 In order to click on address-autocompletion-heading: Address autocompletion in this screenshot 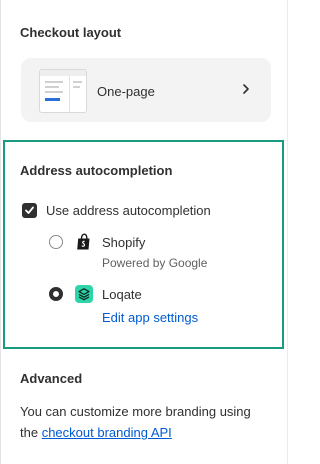, I will do `click(96, 170)`.